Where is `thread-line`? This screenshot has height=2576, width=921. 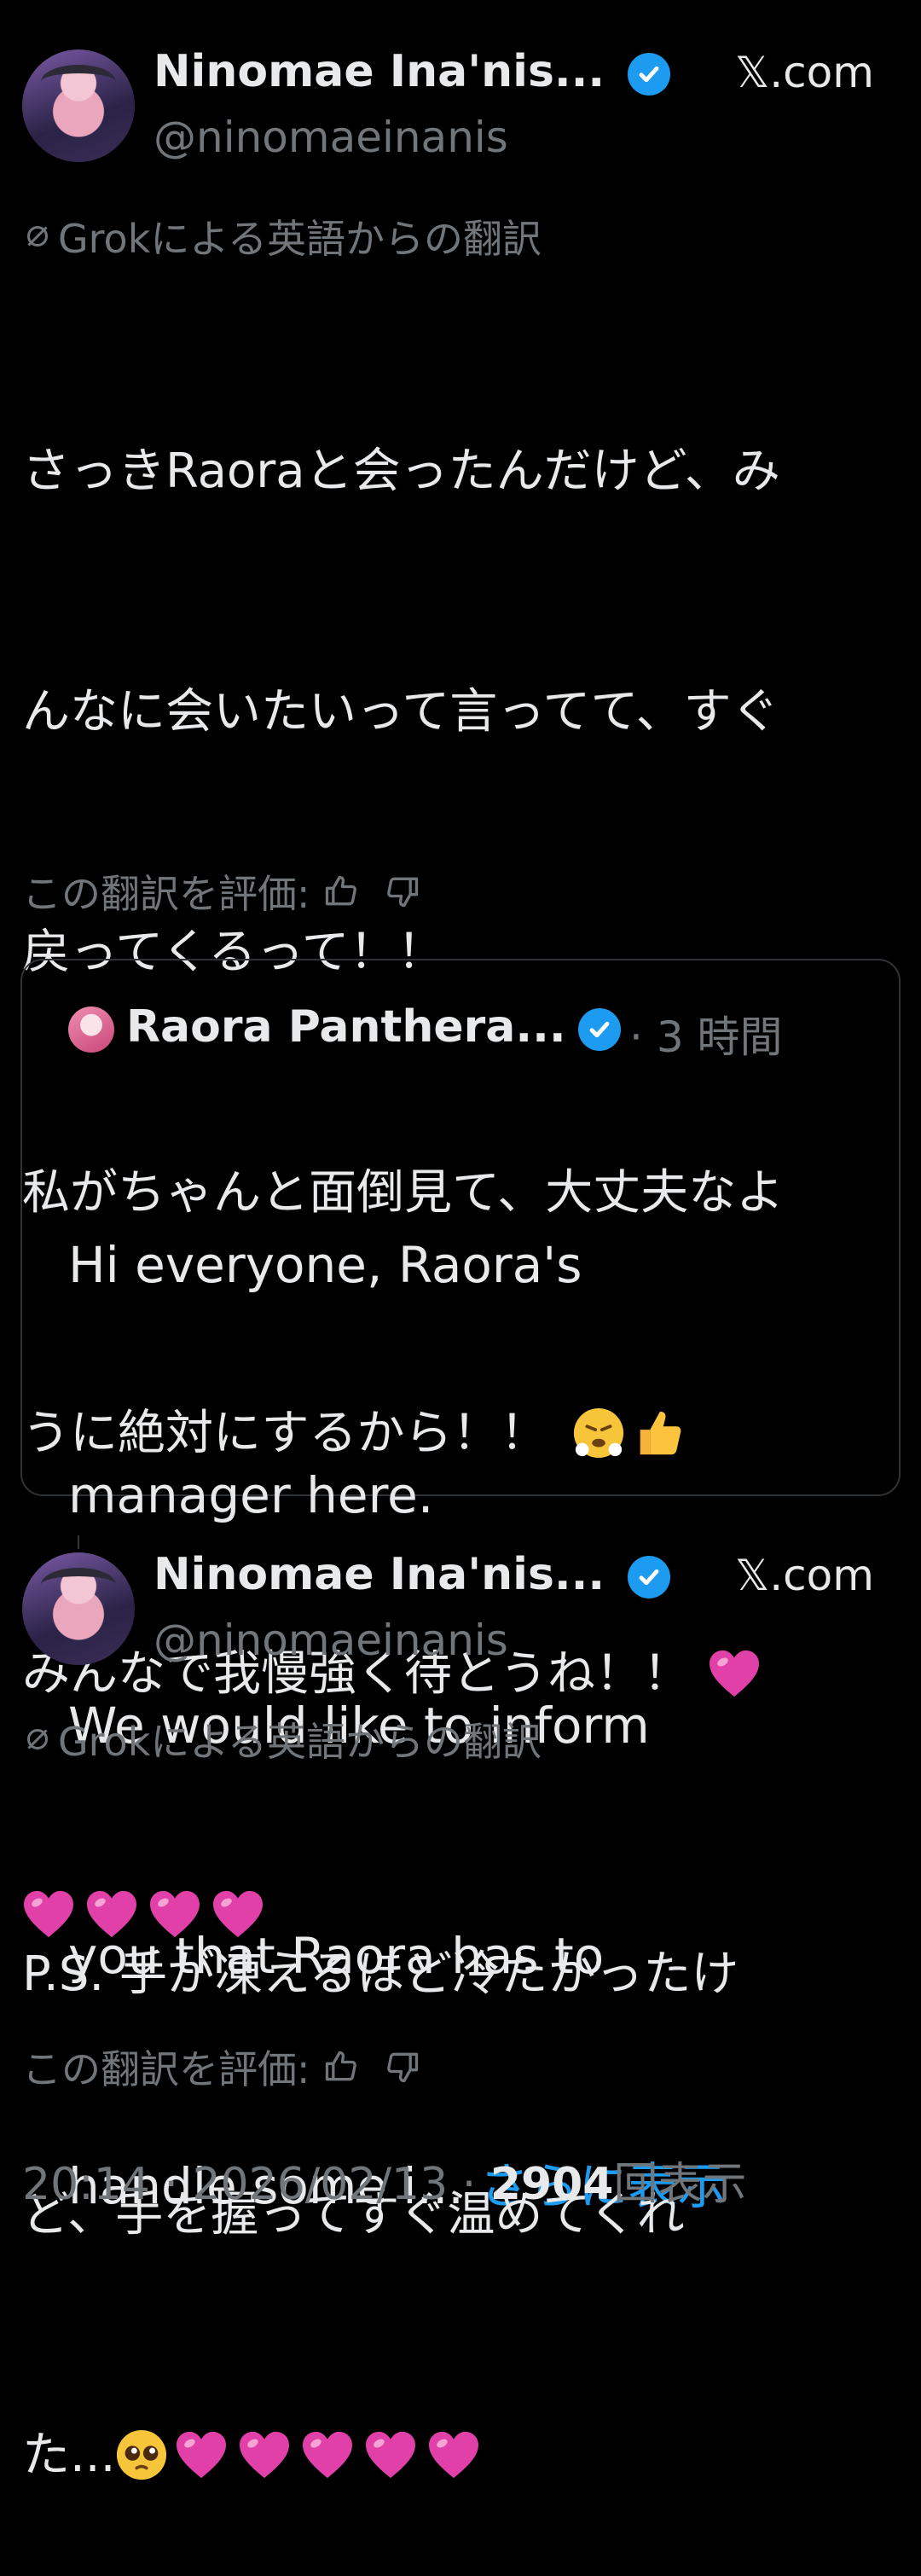 thread-line is located at coordinates (78, 1542).